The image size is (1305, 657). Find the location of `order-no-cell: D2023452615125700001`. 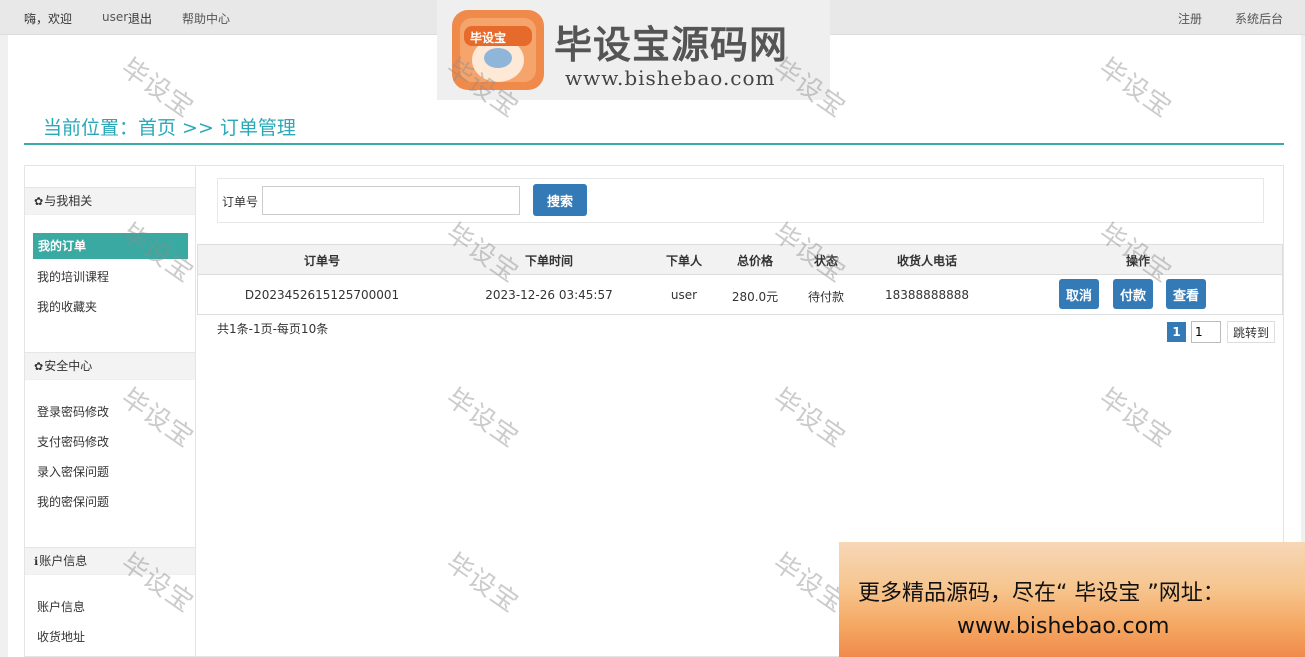

order-no-cell: D2023452615125700001 is located at coordinates (322, 295).